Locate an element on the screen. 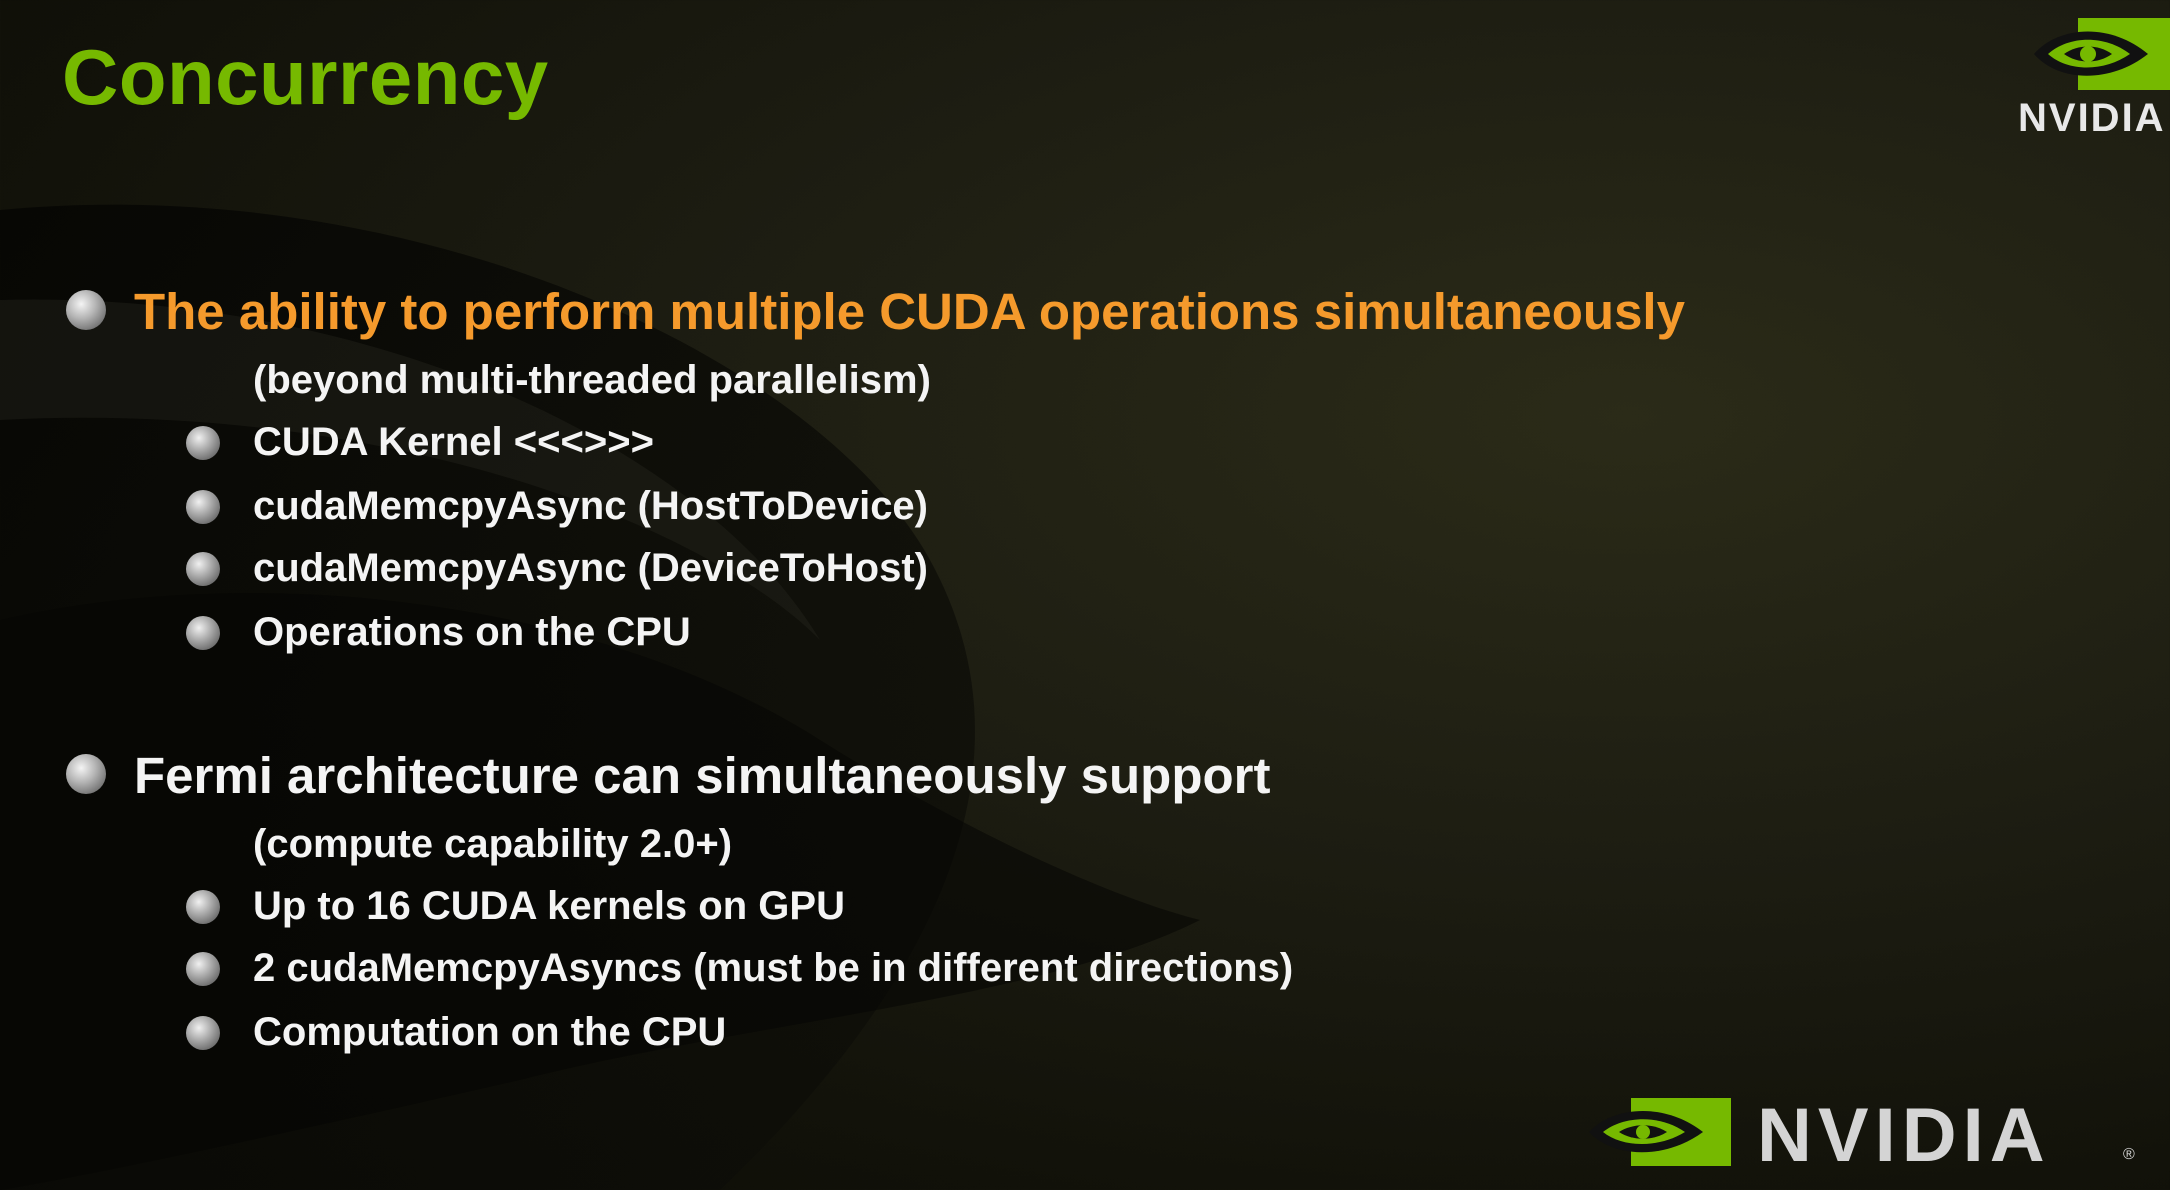  section-2-note: (compute capability 2.0+) is located at coordinates (493, 844).